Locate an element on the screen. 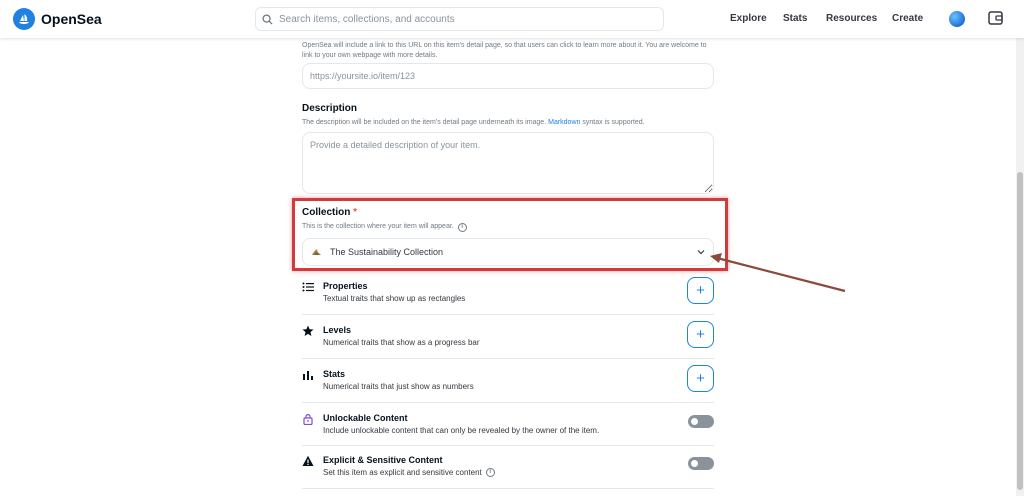 The height and width of the screenshot is (496, 1024). trait-title: Stats is located at coordinates (334, 374).